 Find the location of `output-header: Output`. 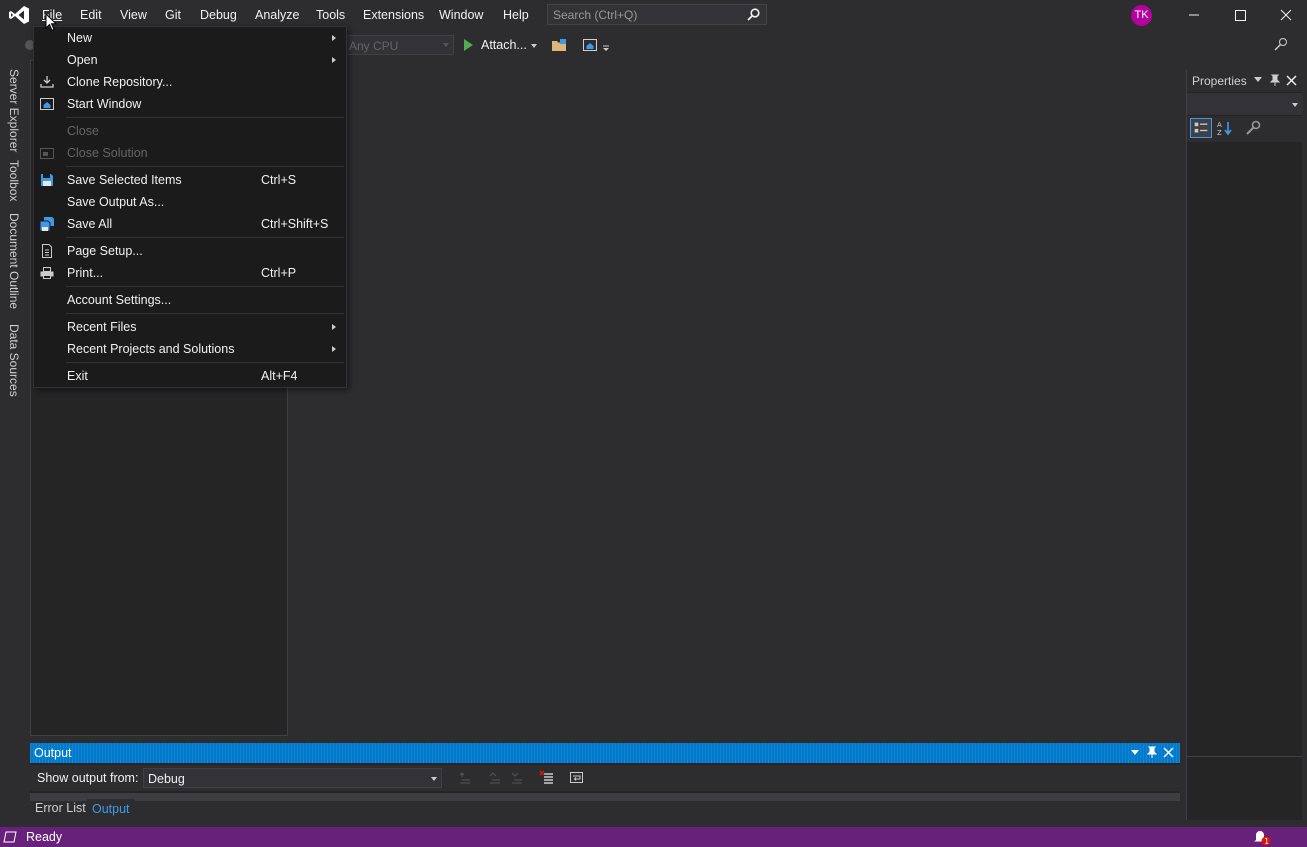

output-header: Output is located at coordinates (605, 753).